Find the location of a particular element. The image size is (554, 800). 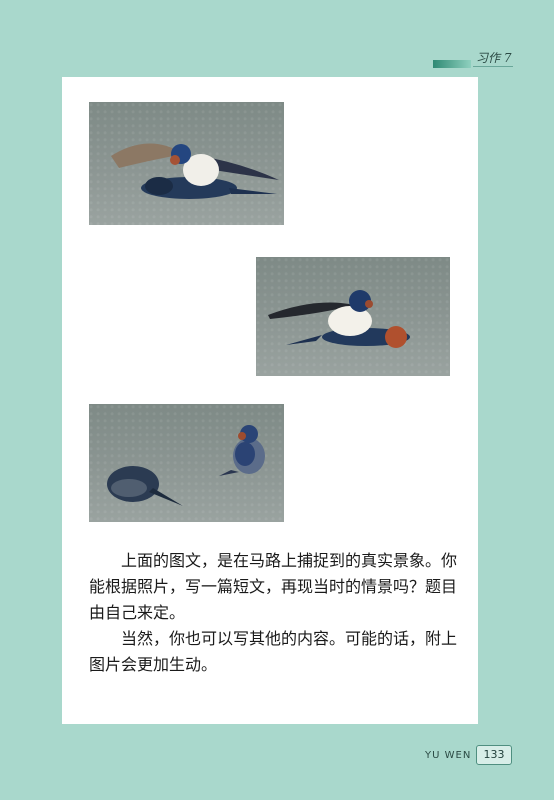

swallow-photo-2-illustration is located at coordinates (339, 319).